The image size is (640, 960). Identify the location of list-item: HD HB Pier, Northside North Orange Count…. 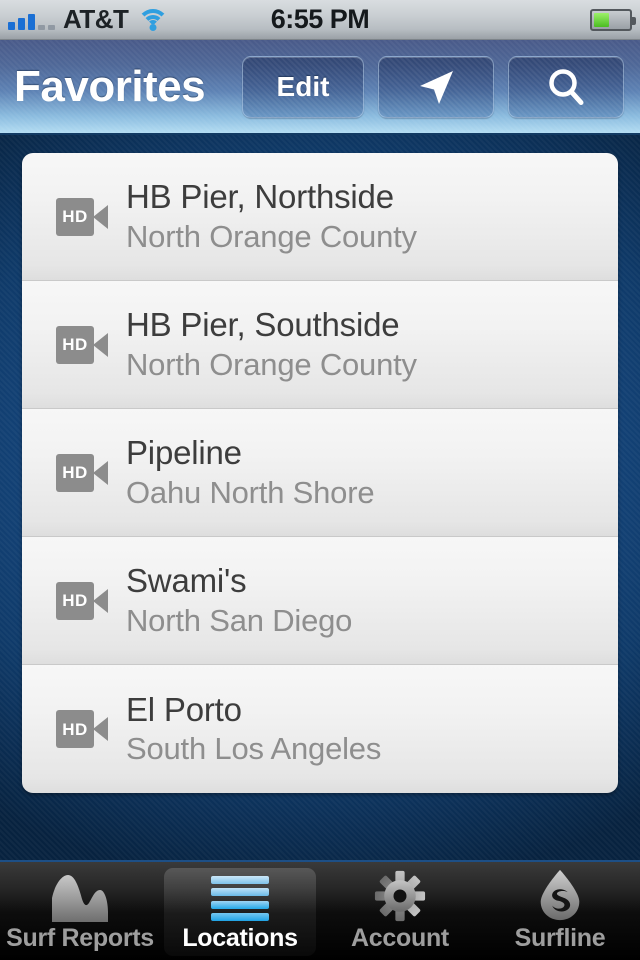
(320, 217).